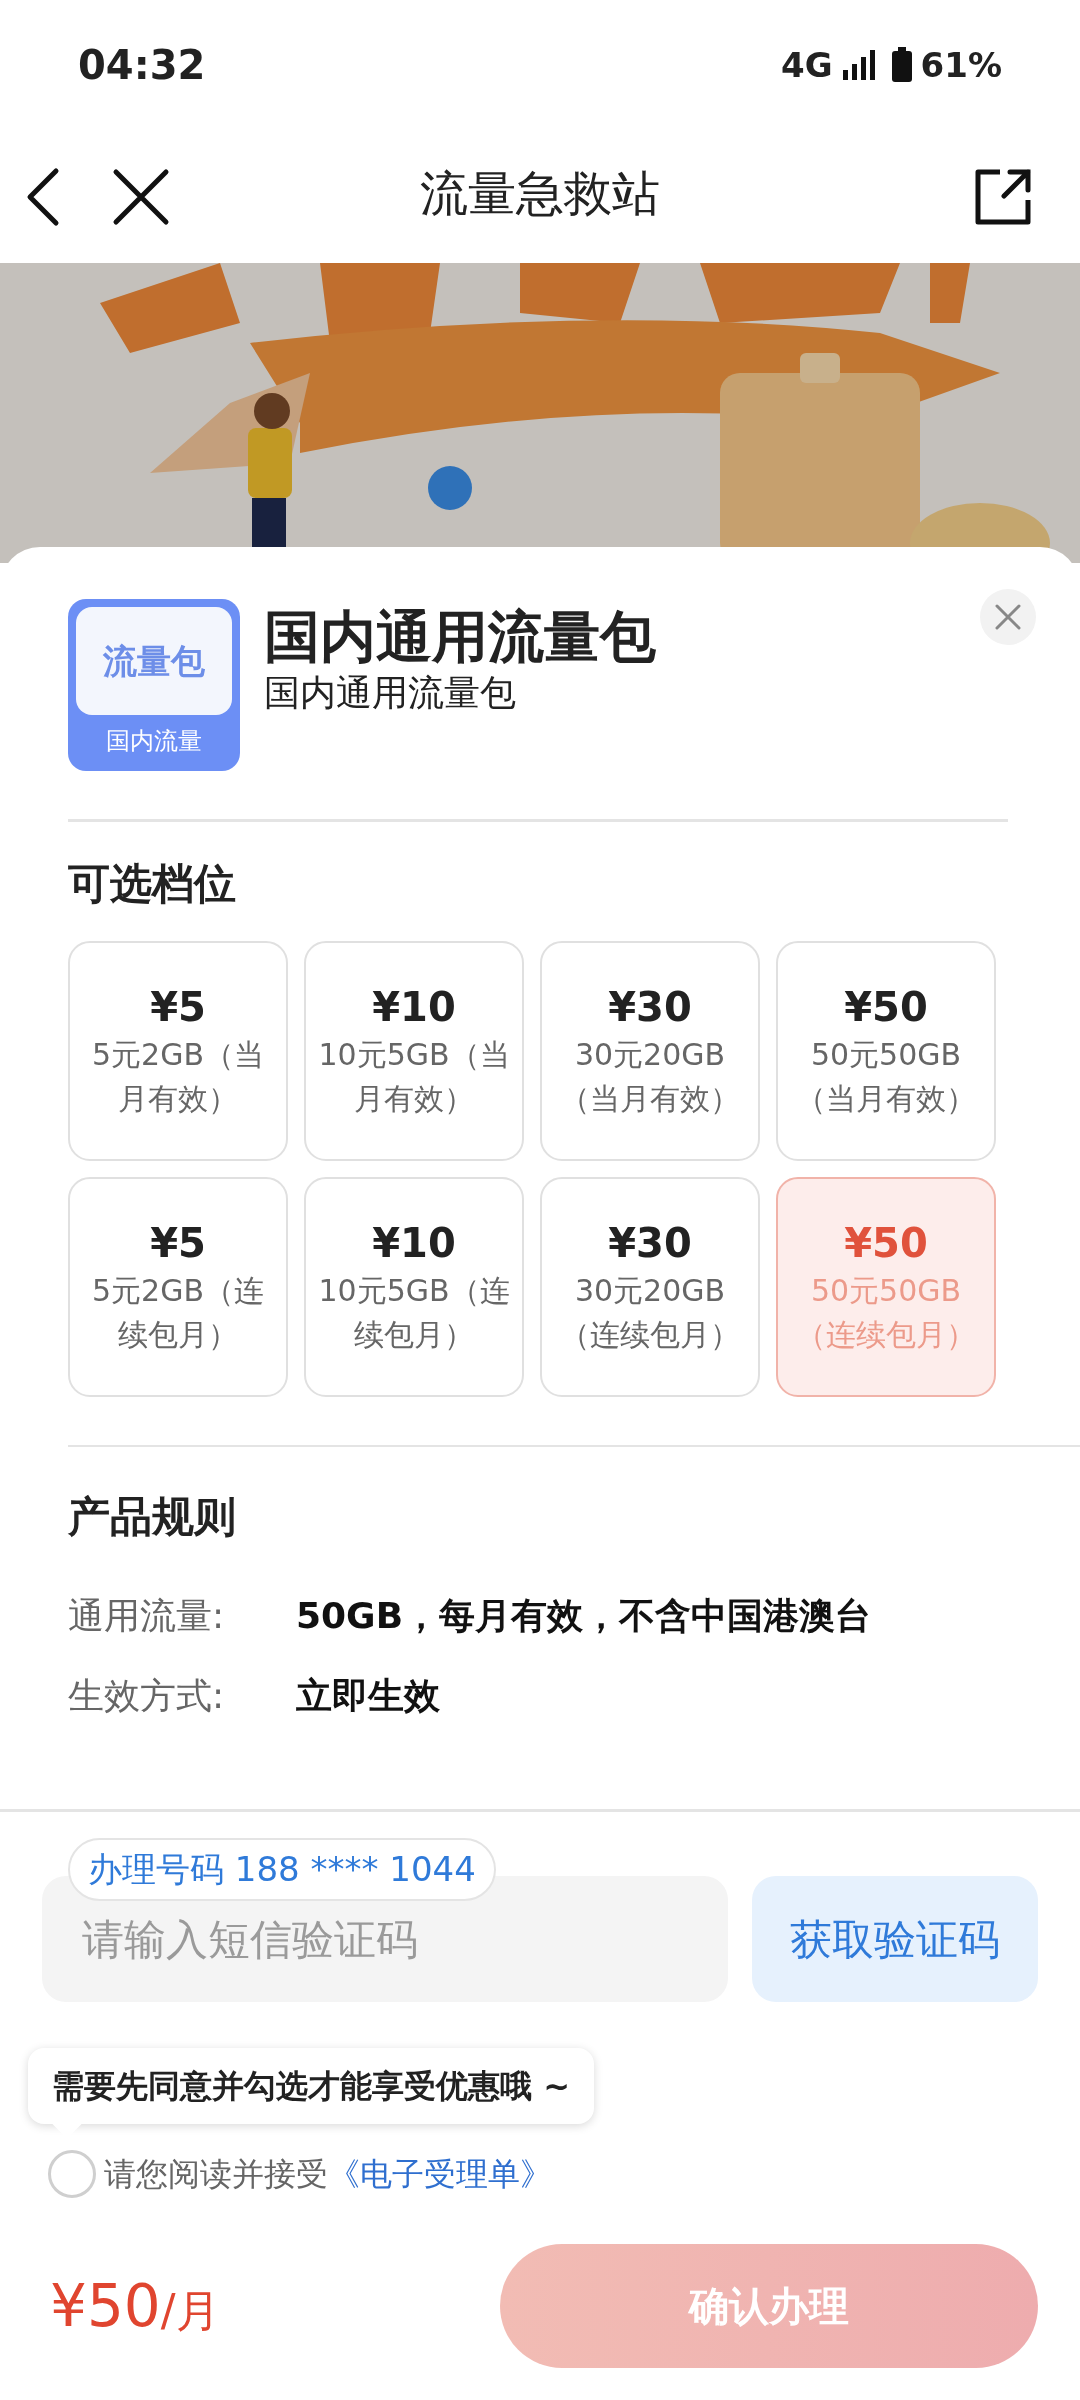 The height and width of the screenshot is (2400, 1080). I want to click on section-title: 可选档位, so click(152, 884).